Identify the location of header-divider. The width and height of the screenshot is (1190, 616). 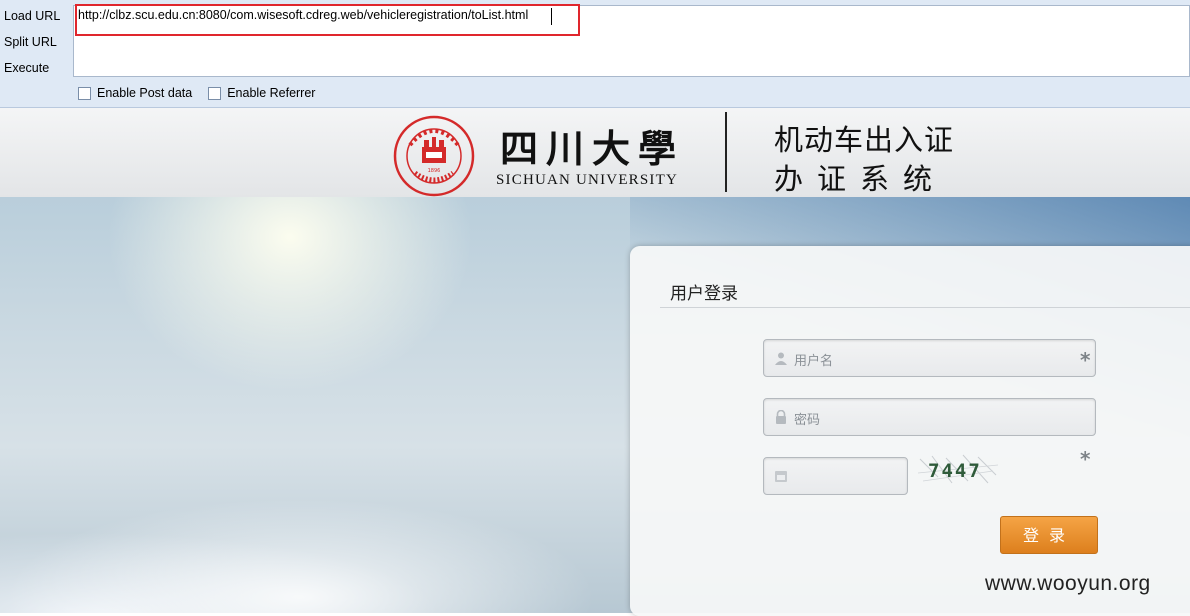
(726, 152).